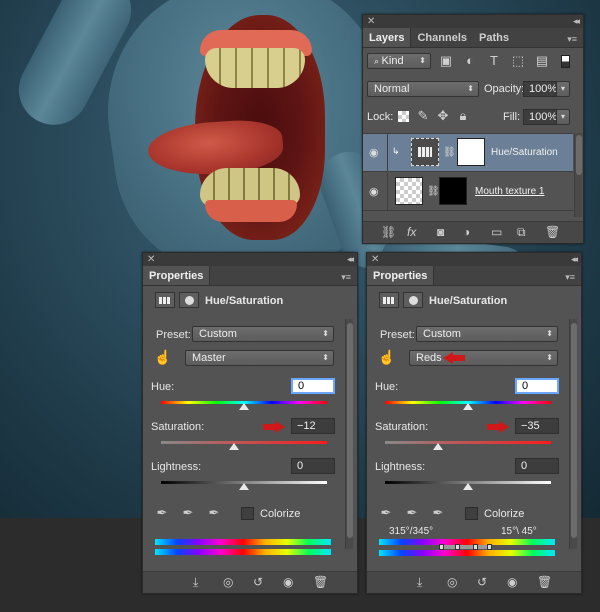  I want to click on color-range-bar, so click(465, 547).